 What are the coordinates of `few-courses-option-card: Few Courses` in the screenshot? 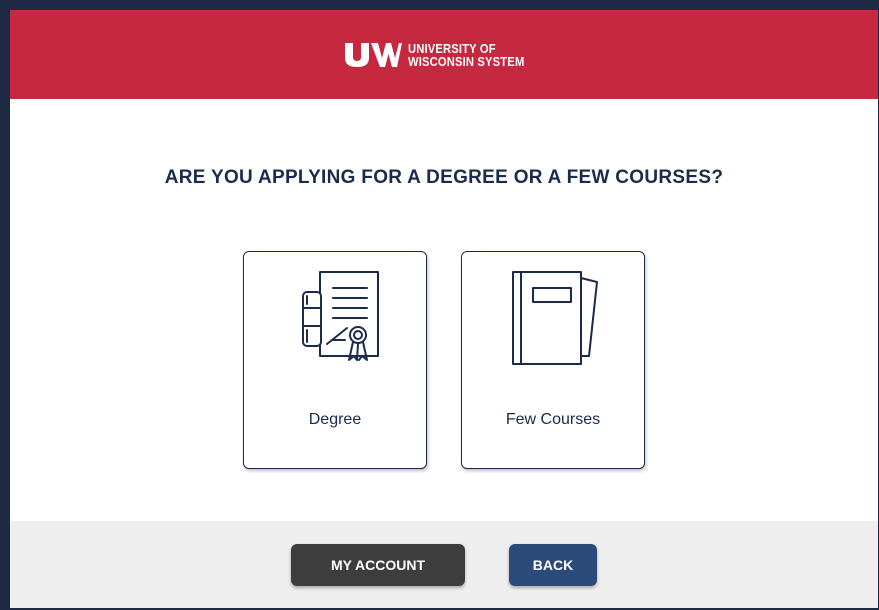 It's located at (553, 360).